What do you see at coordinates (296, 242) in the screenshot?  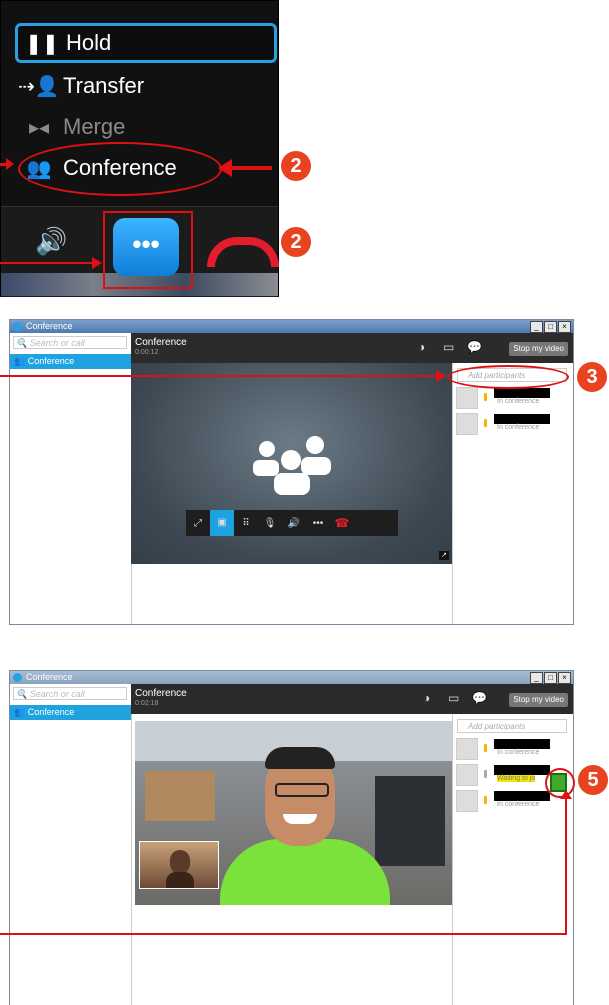 I see `step-badge: 2` at bounding box center [296, 242].